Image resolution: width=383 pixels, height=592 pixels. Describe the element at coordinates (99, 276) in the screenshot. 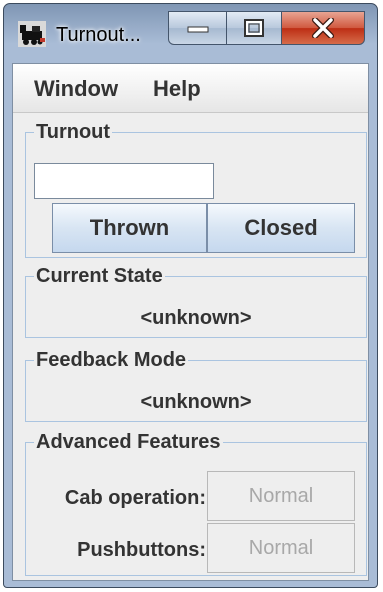

I see `current-state-title: Current State` at that location.